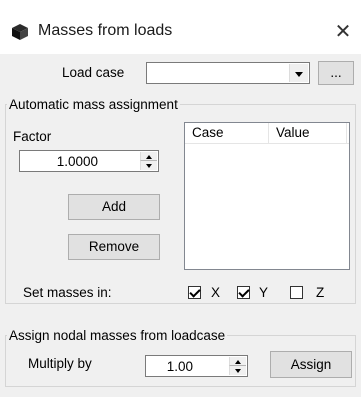 The image size is (361, 397). I want to click on factor-label: Factor, so click(32, 136).